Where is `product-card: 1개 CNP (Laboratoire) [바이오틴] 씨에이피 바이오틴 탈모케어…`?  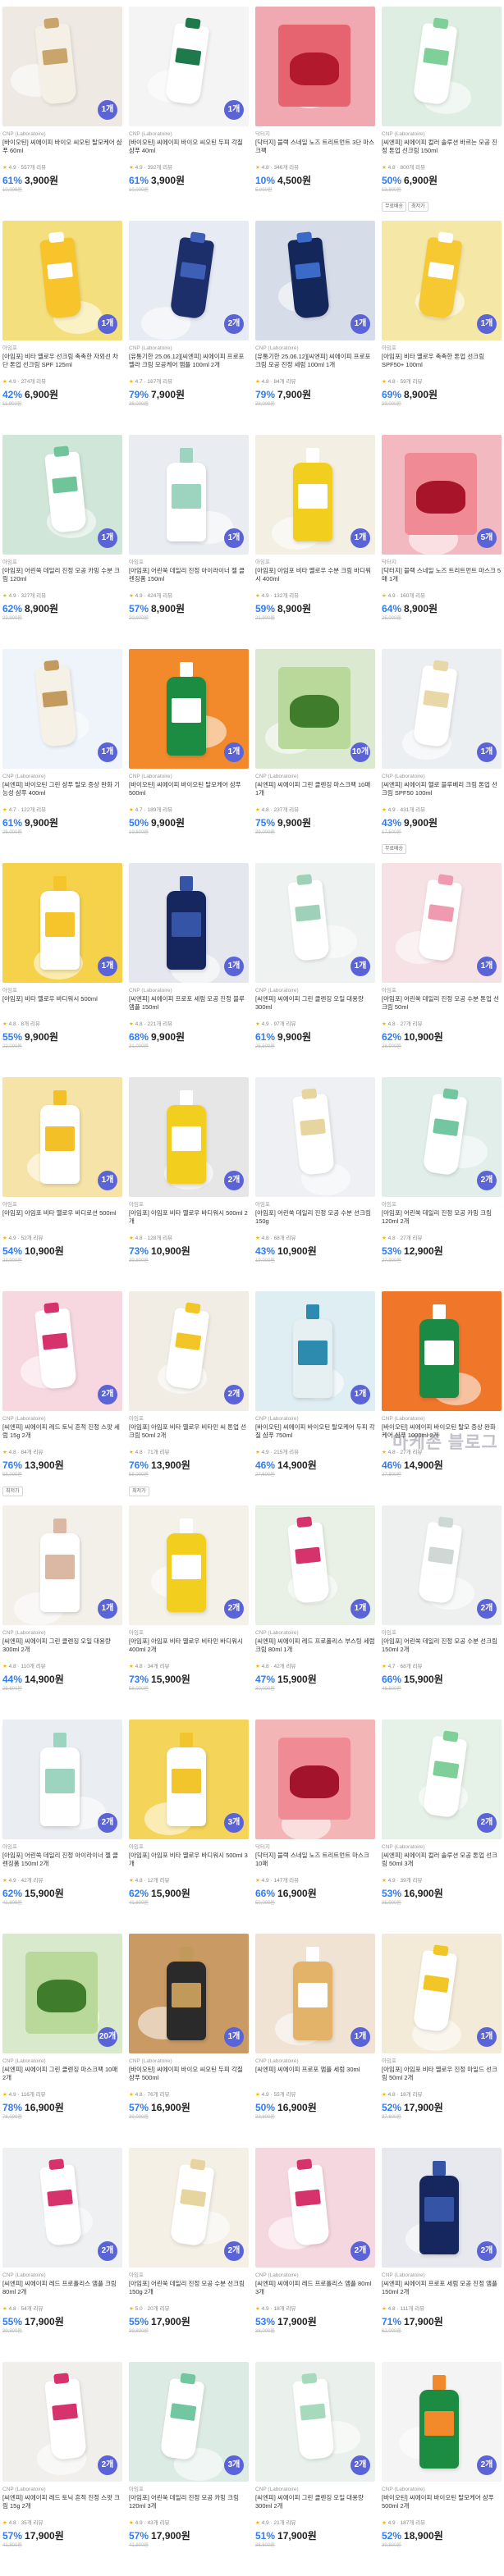
product-card: 1개 CNP (Laboratoire) [바이오틴] 씨에이피 바이오틴 탈모케어… is located at coordinates (189, 756).